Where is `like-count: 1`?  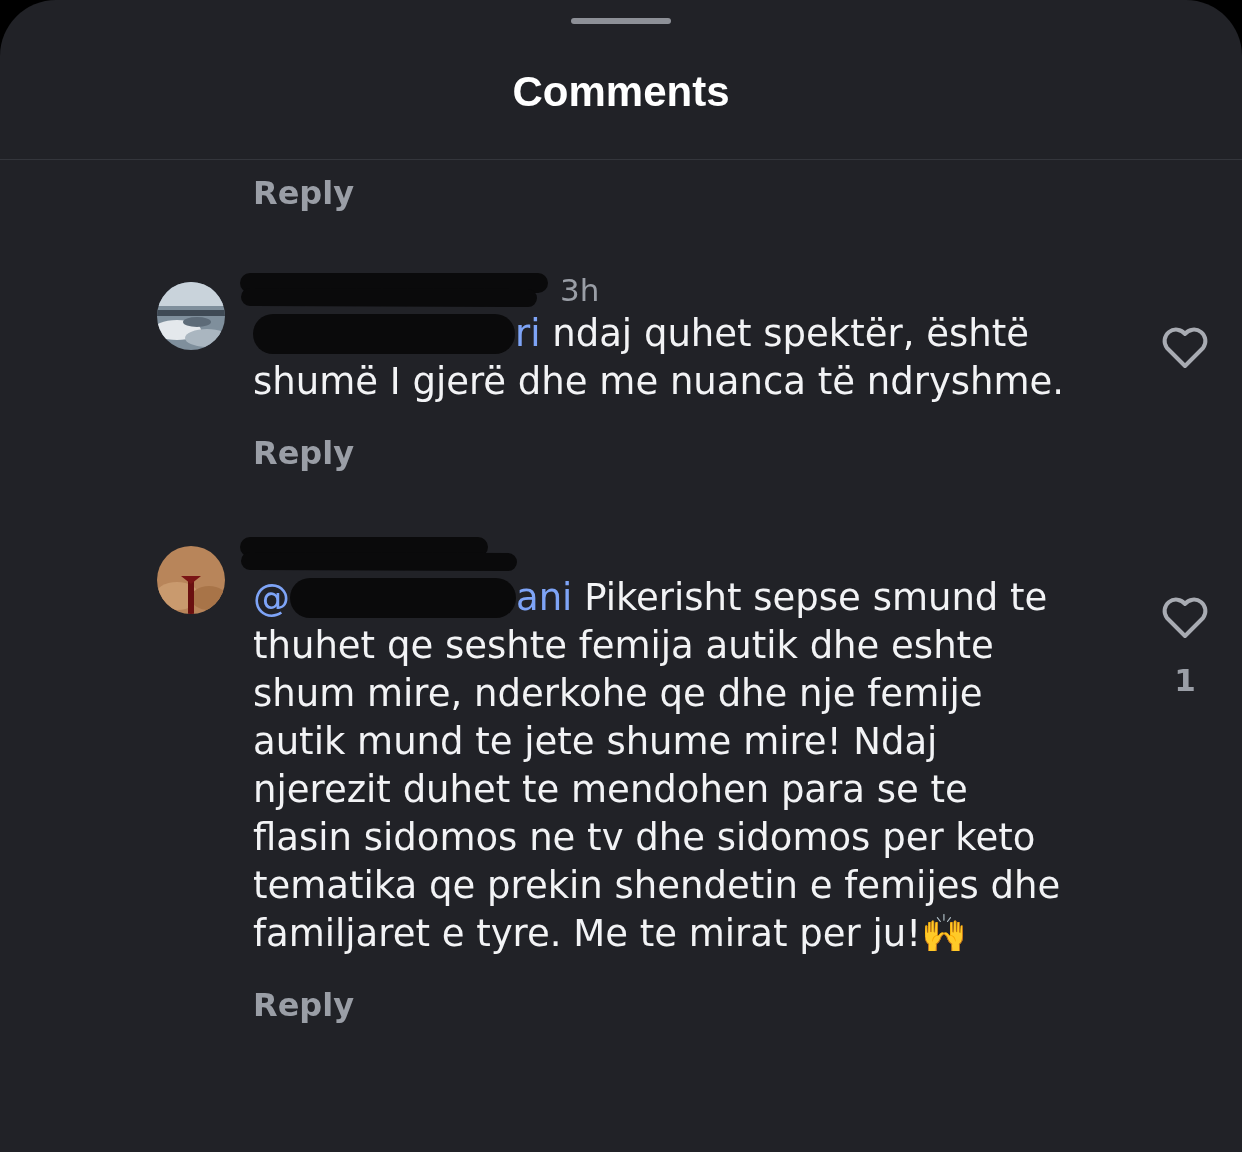 like-count: 1 is located at coordinates (1185, 680).